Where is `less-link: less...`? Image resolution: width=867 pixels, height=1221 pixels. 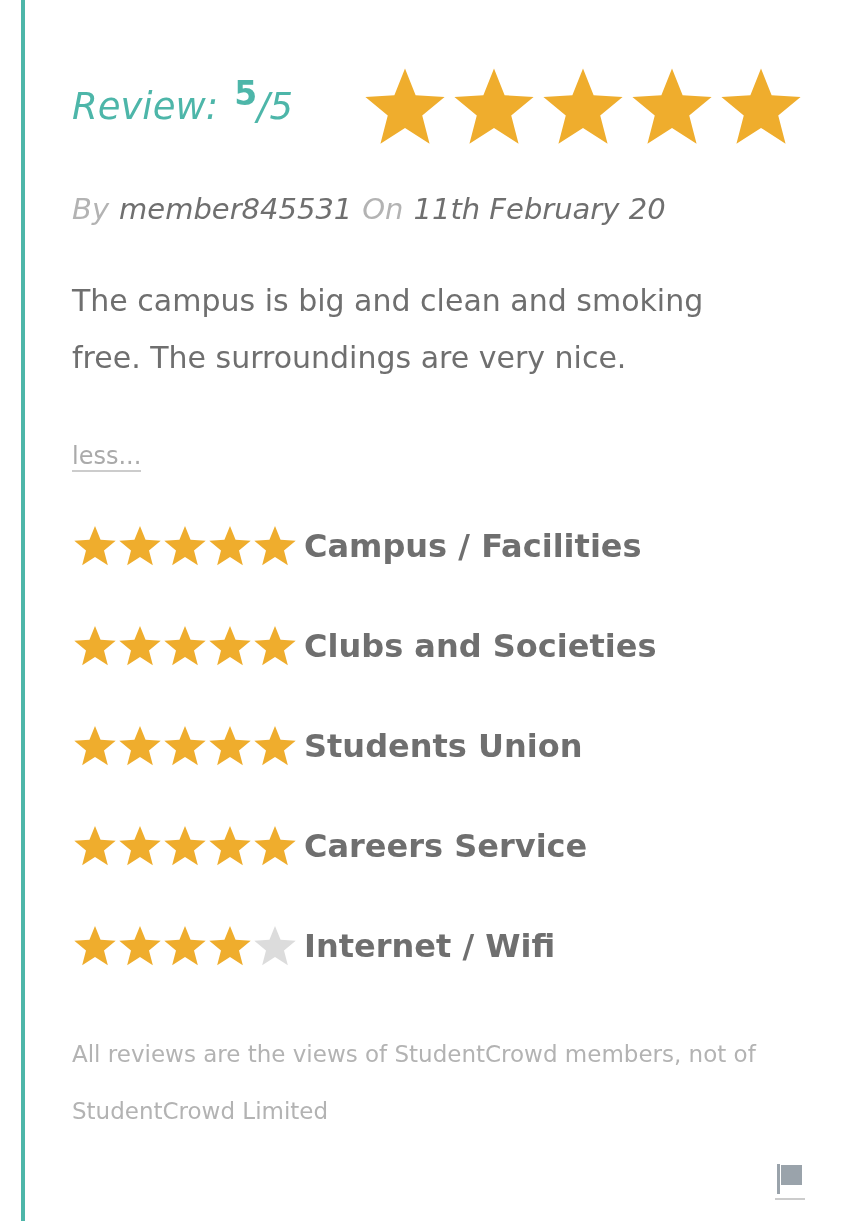
less-link: less... is located at coordinates (107, 456).